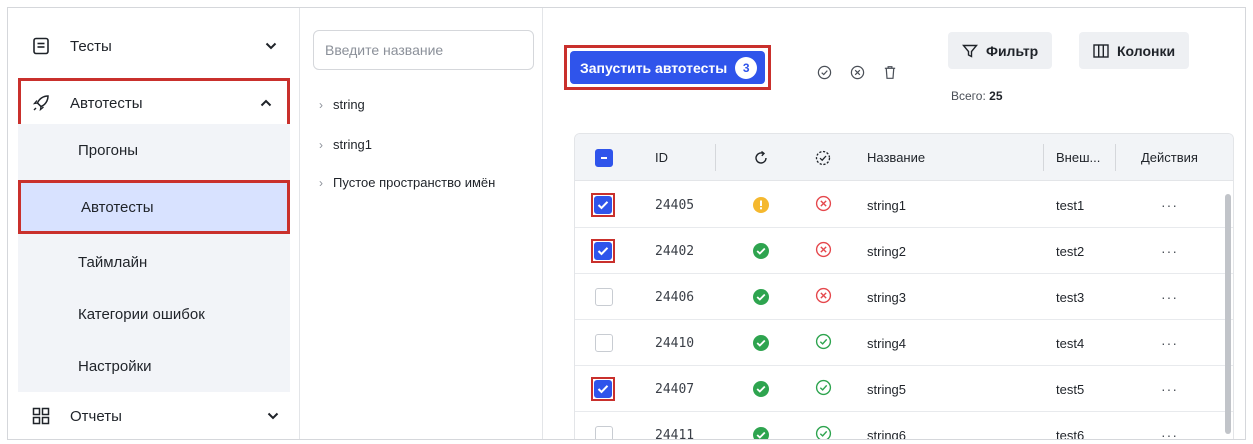  I want to click on total-value: 25, so click(996, 96).